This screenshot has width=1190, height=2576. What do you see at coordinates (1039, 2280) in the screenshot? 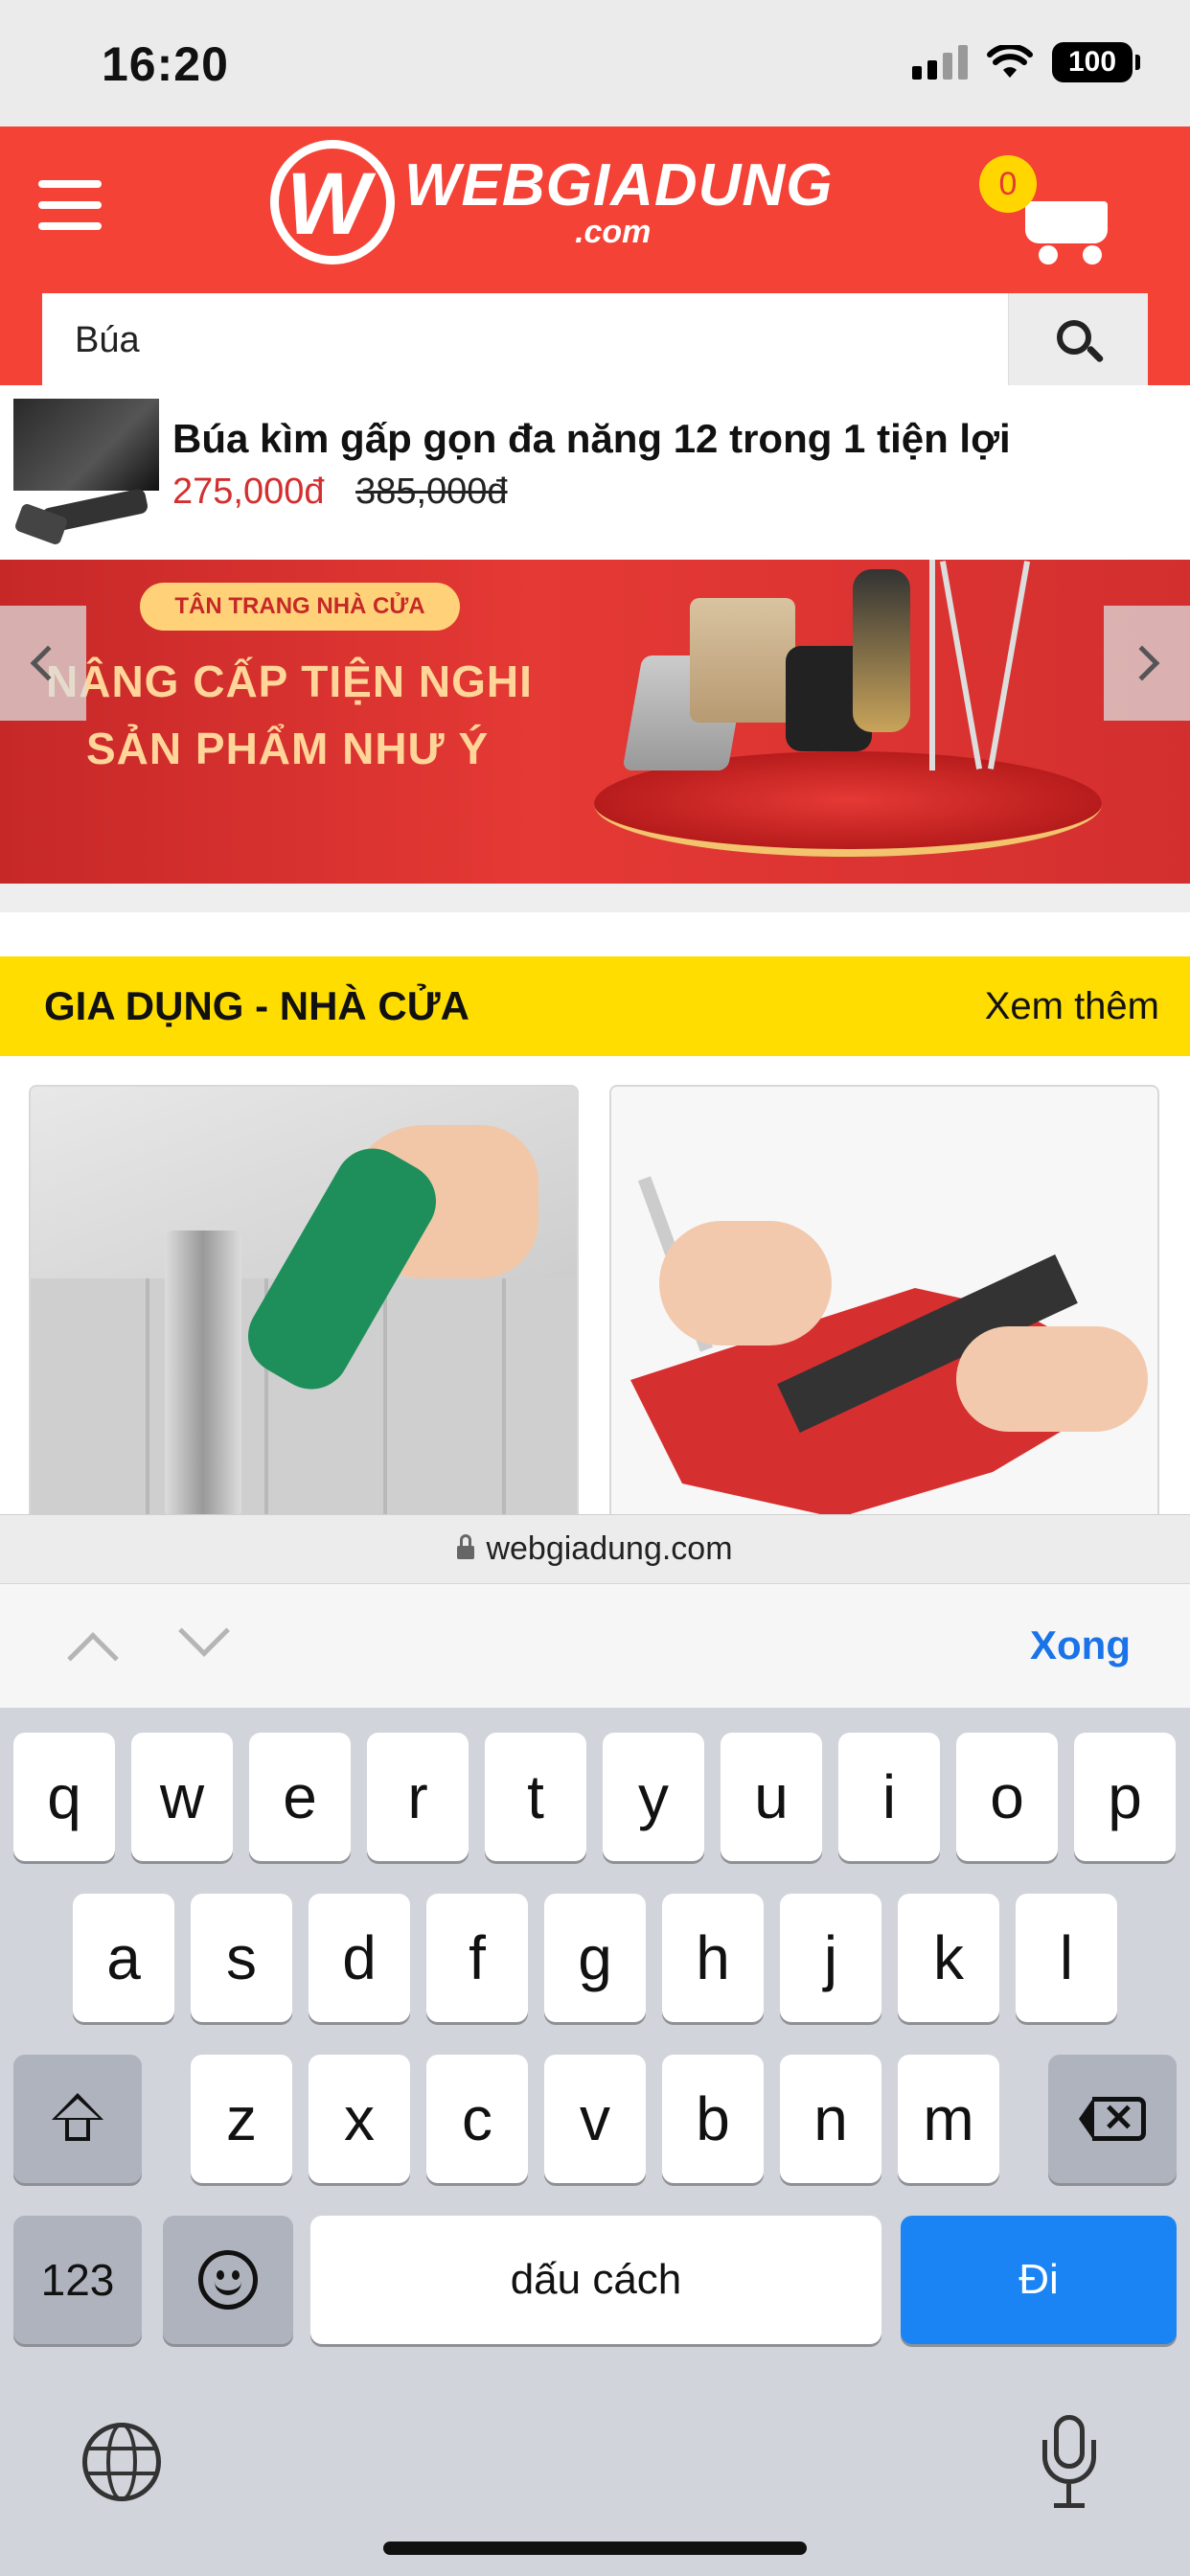
I see `go-key: Đi` at bounding box center [1039, 2280].